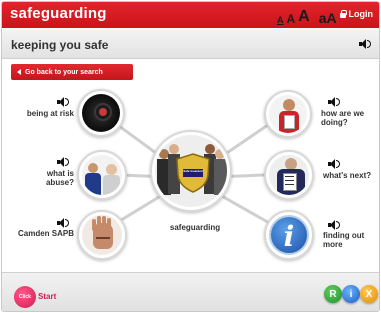 The height and width of the screenshot is (313, 381). What do you see at coordinates (351, 175) in the screenshot?
I see `whats-next-label: what's next?` at bounding box center [351, 175].